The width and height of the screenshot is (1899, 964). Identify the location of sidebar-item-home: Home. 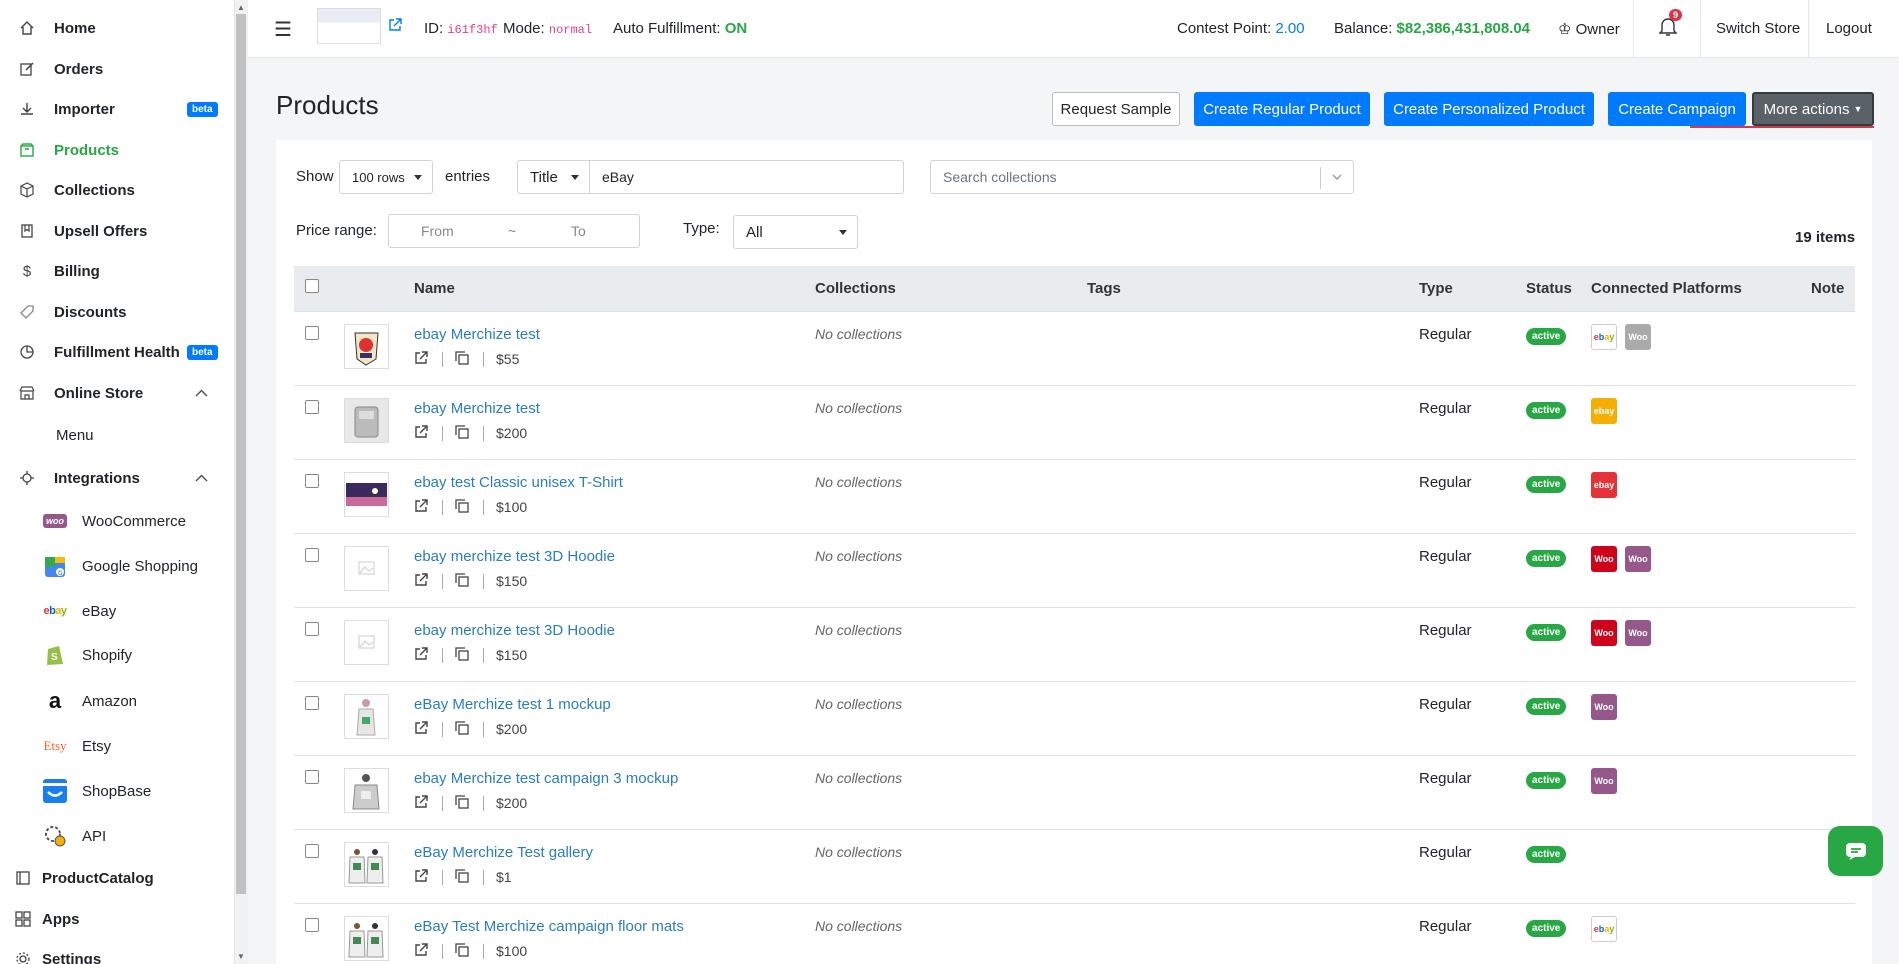
(117, 28).